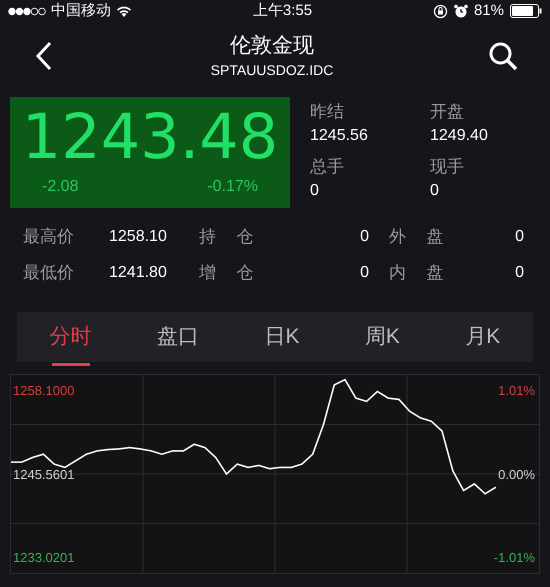  Describe the element at coordinates (427, 237) in the screenshot. I see `stat-label: 外盘` at that location.